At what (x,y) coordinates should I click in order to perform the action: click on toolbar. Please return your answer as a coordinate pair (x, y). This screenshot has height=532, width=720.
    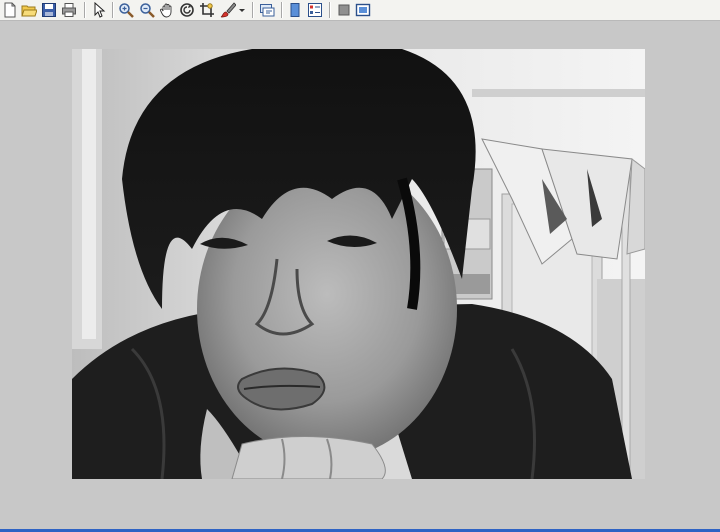
    Looking at the image, I should click on (360, 10).